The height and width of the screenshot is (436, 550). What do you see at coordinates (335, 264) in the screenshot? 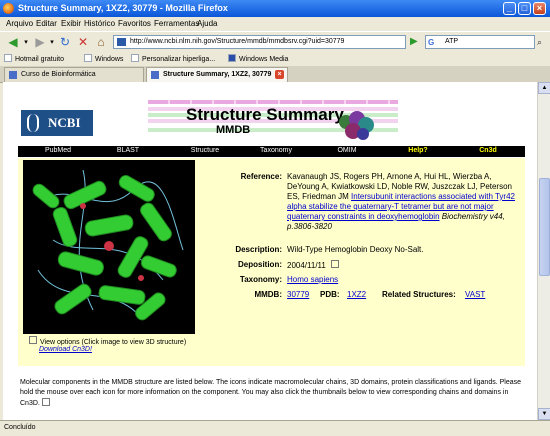
I see `deposition-expand-icon` at bounding box center [335, 264].